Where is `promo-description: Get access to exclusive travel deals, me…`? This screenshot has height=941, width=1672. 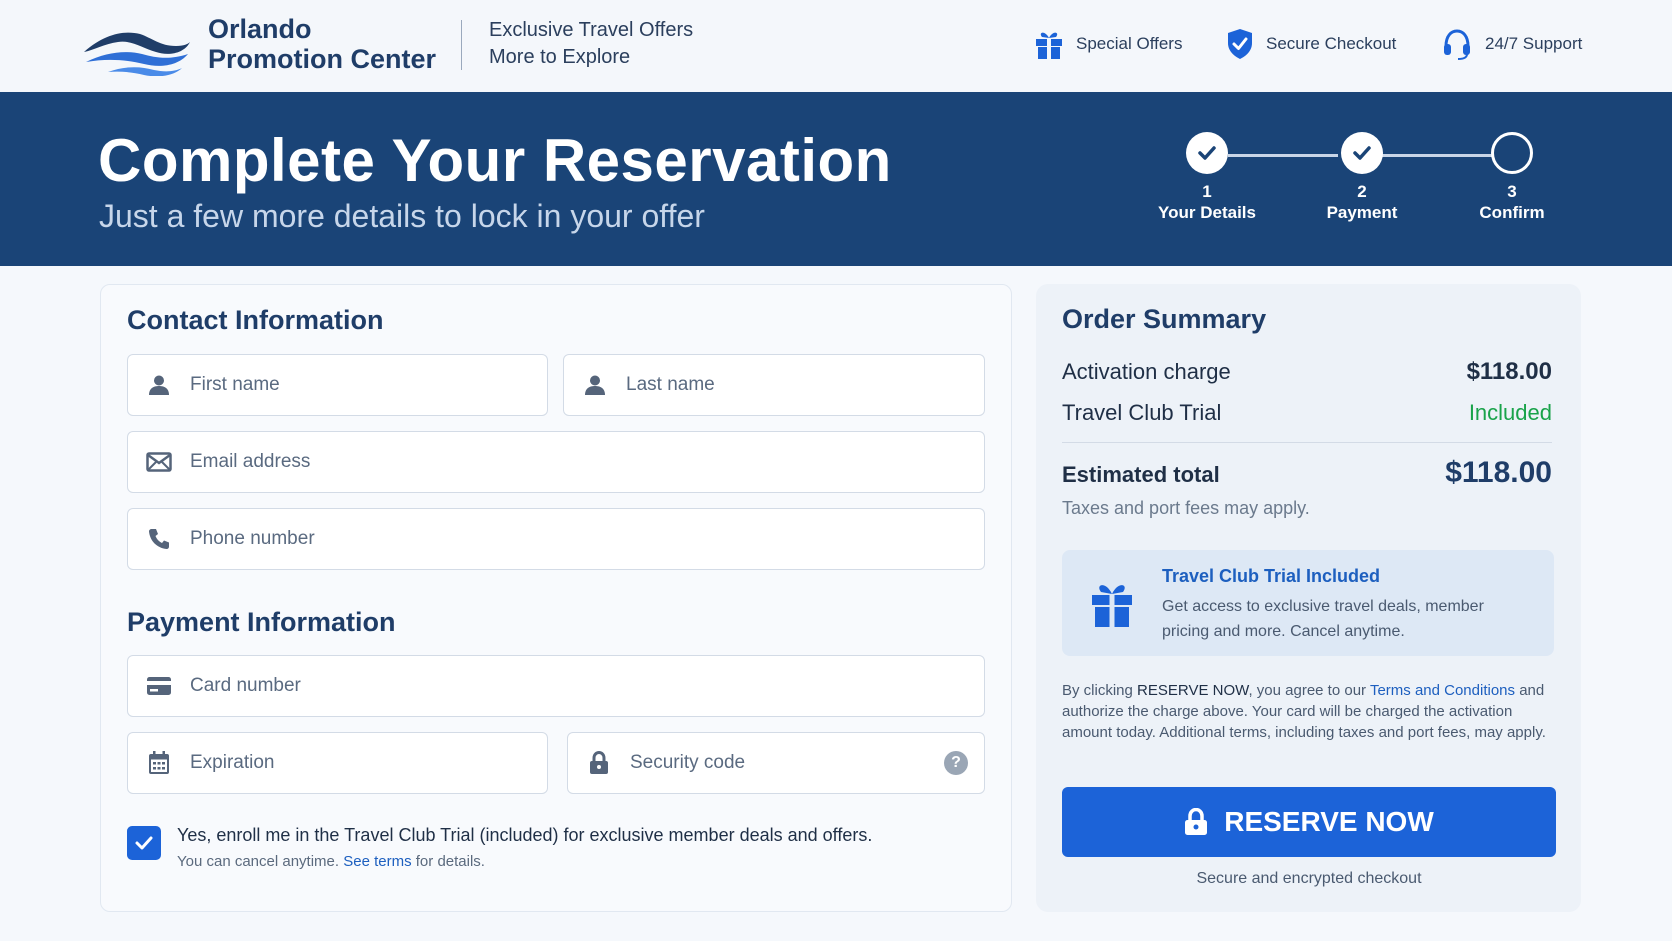
promo-description: Get access to exclusive travel deals, me… is located at coordinates (1323, 619).